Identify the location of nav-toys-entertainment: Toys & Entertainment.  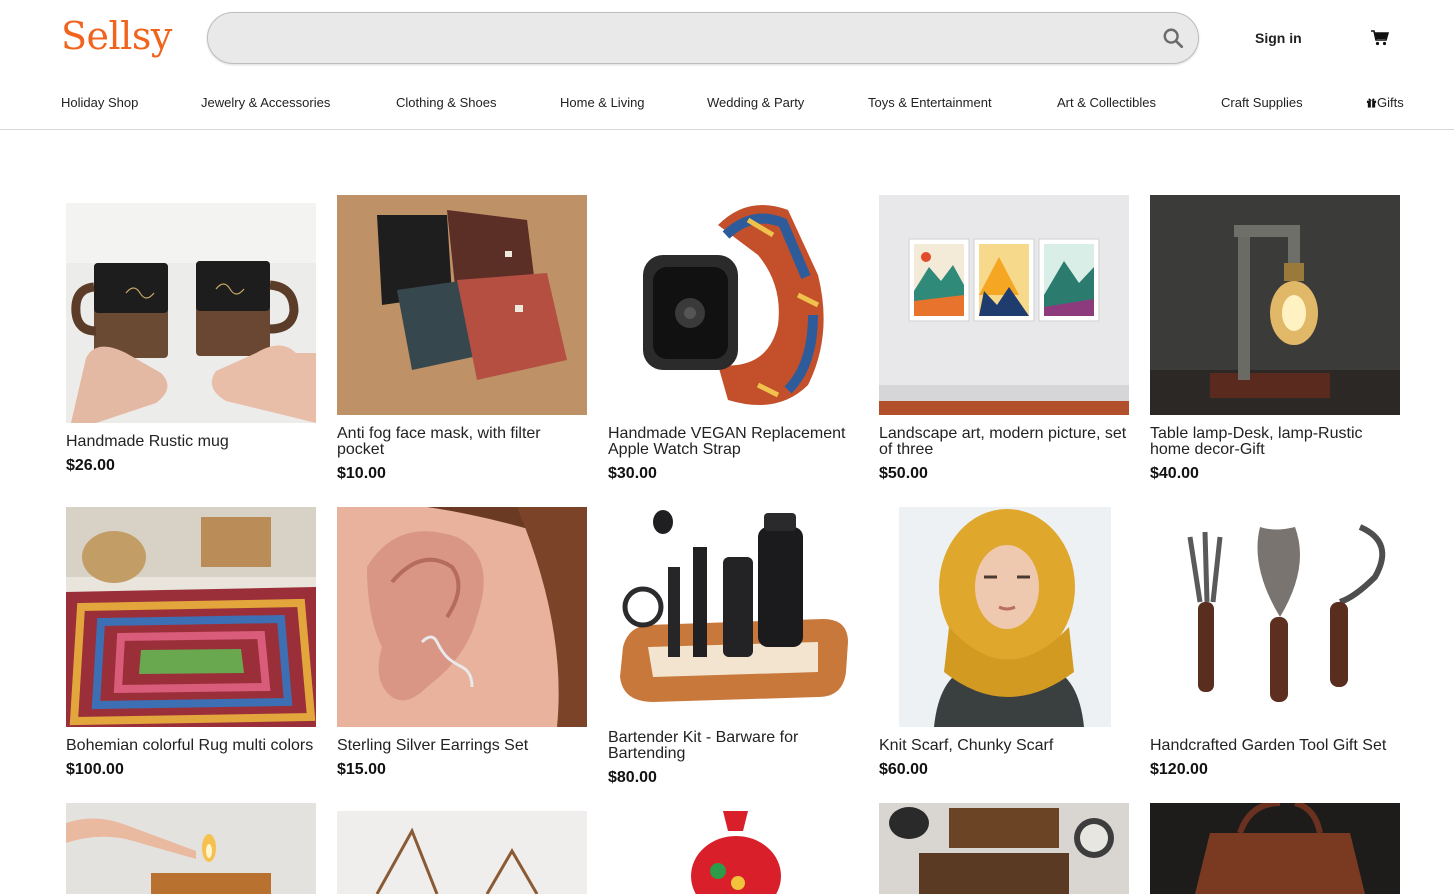
(930, 102).